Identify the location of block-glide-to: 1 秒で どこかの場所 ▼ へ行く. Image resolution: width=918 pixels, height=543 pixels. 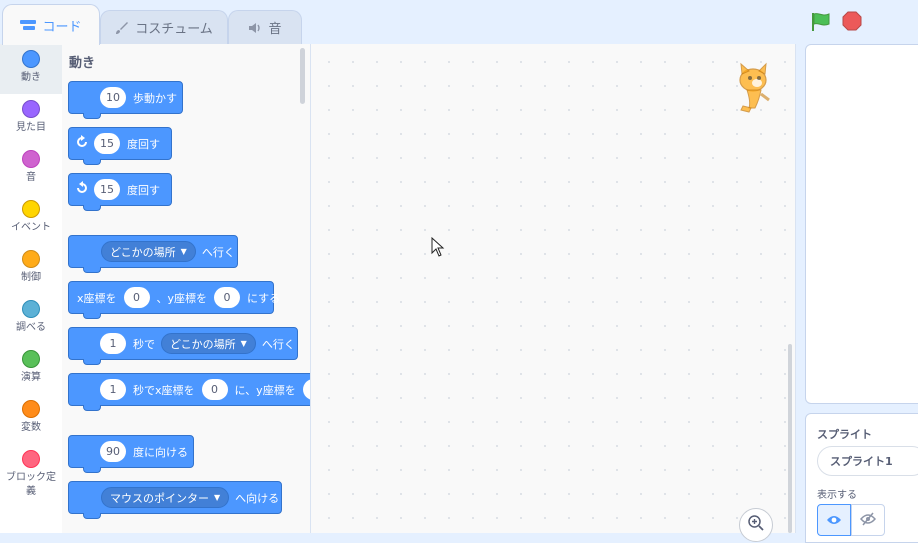
(183, 346).